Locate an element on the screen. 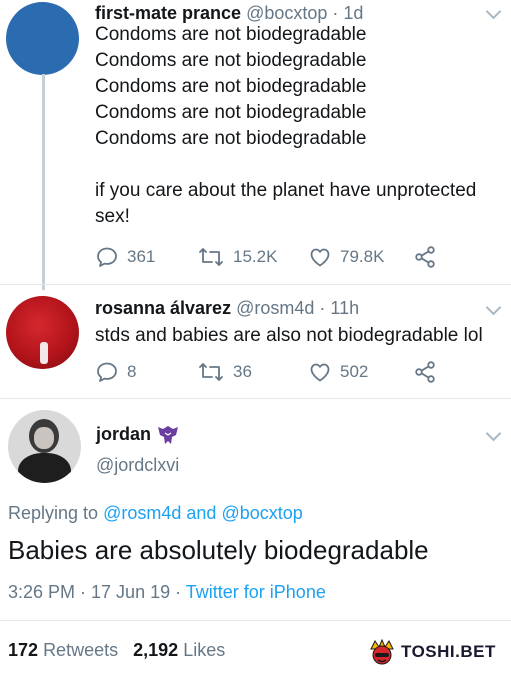 This screenshot has width=511, height=680. author-handle: @jordclxvi is located at coordinates (137, 465).